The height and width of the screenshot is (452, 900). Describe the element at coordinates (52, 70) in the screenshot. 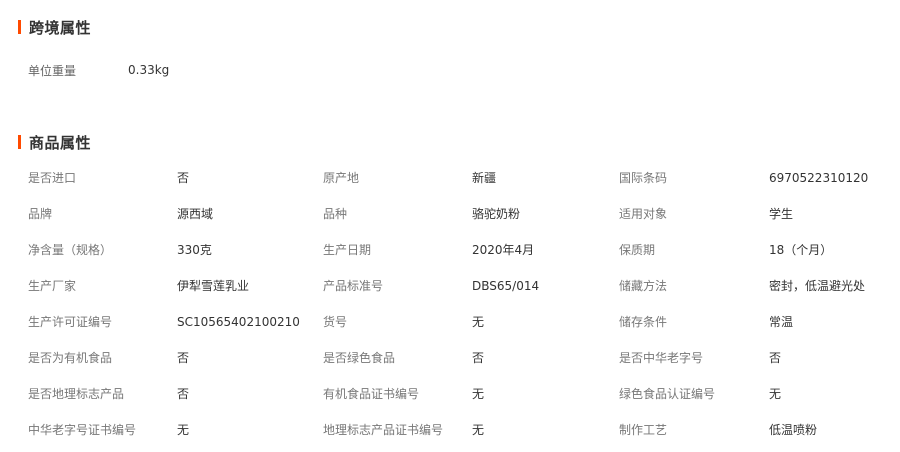

I see `attribute-label-unit-weight: 单位重量` at that location.